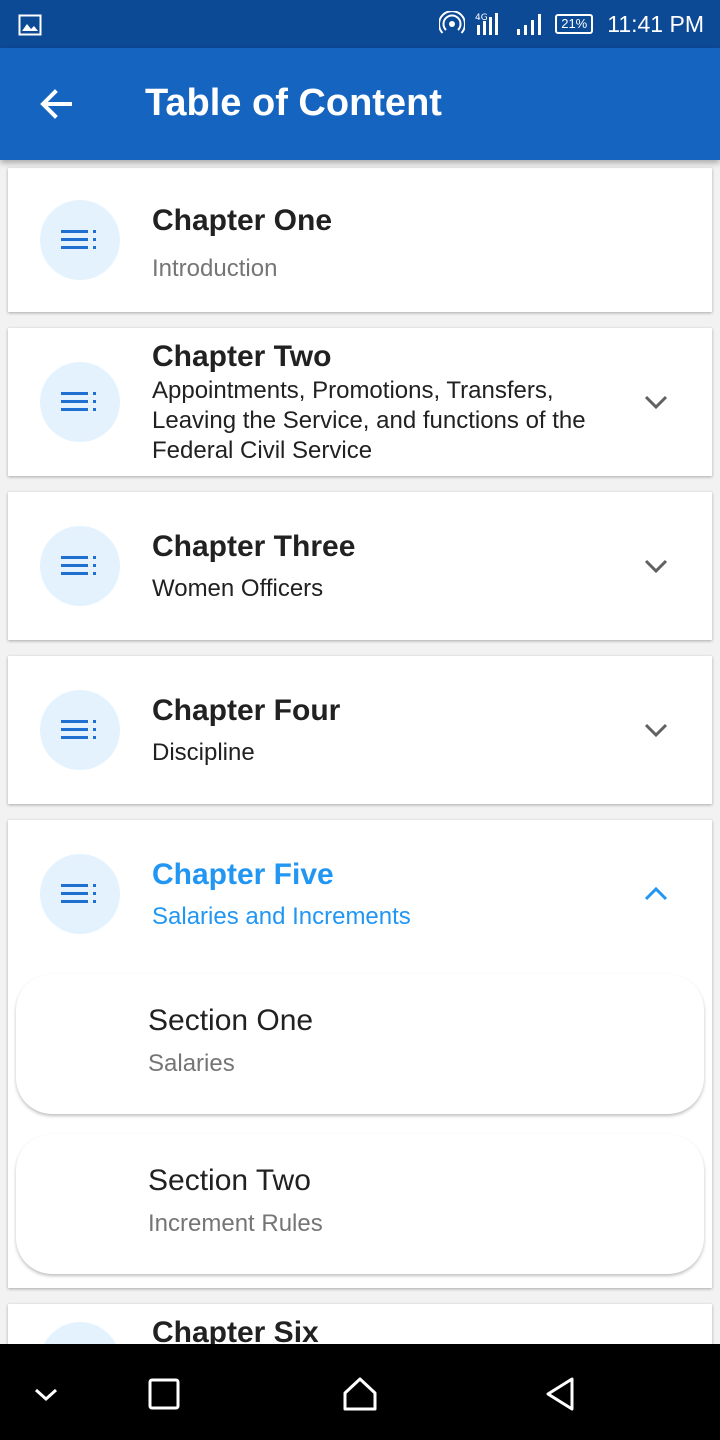 This screenshot has width=720, height=1440. What do you see at coordinates (656, 894) in the screenshot?
I see `chevron-up-icon` at bounding box center [656, 894].